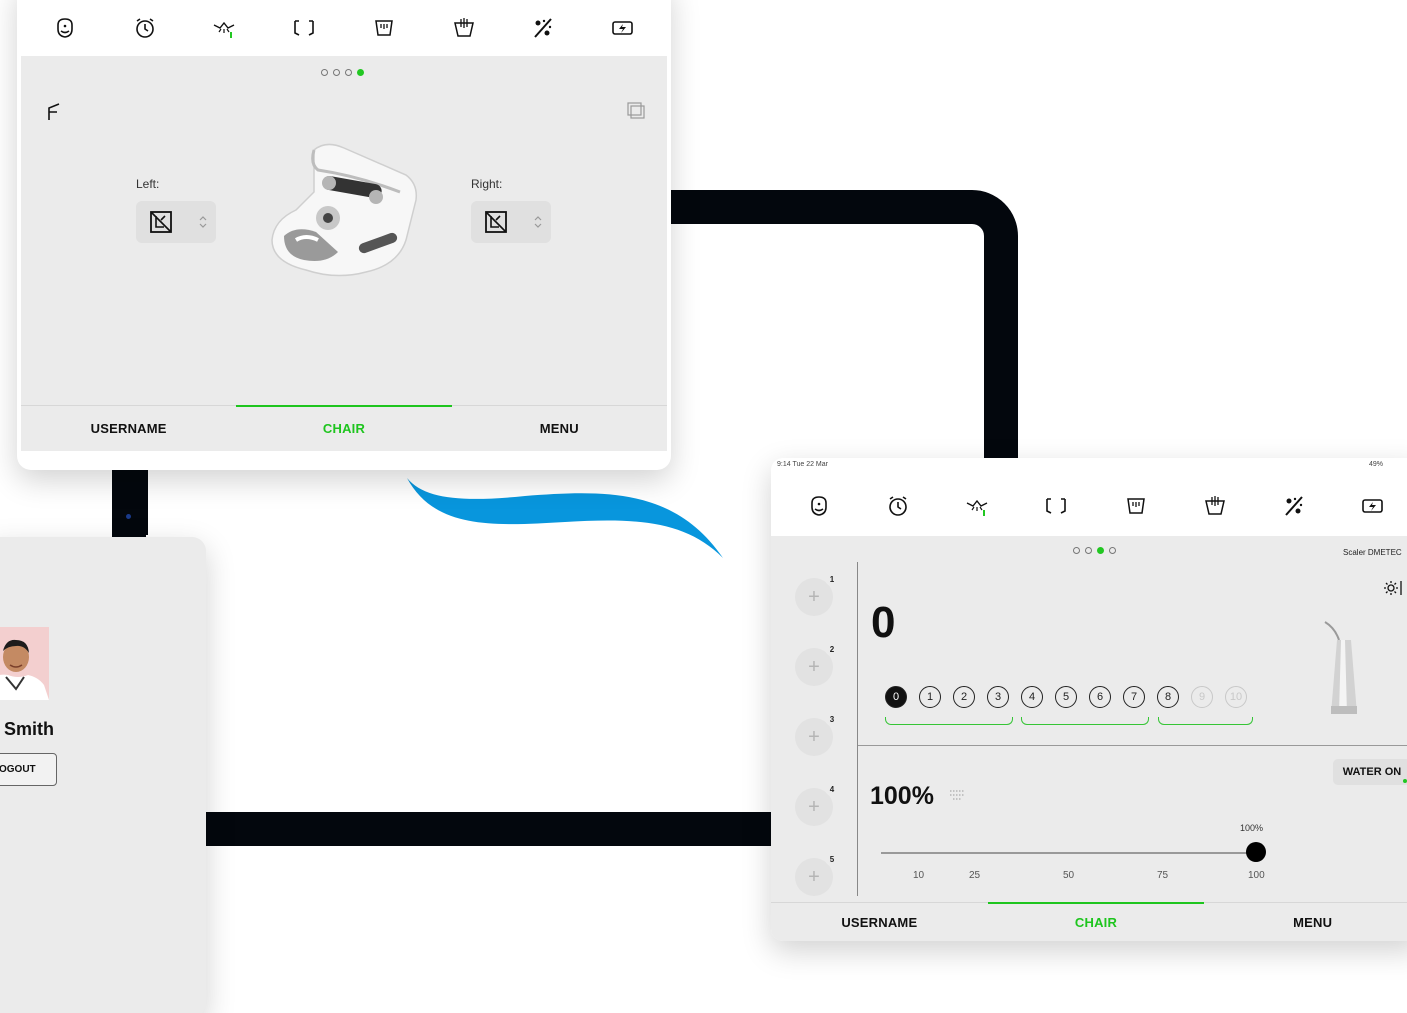 The width and height of the screenshot is (1407, 1013). I want to click on logout-button: OGOUT, so click(28, 769).